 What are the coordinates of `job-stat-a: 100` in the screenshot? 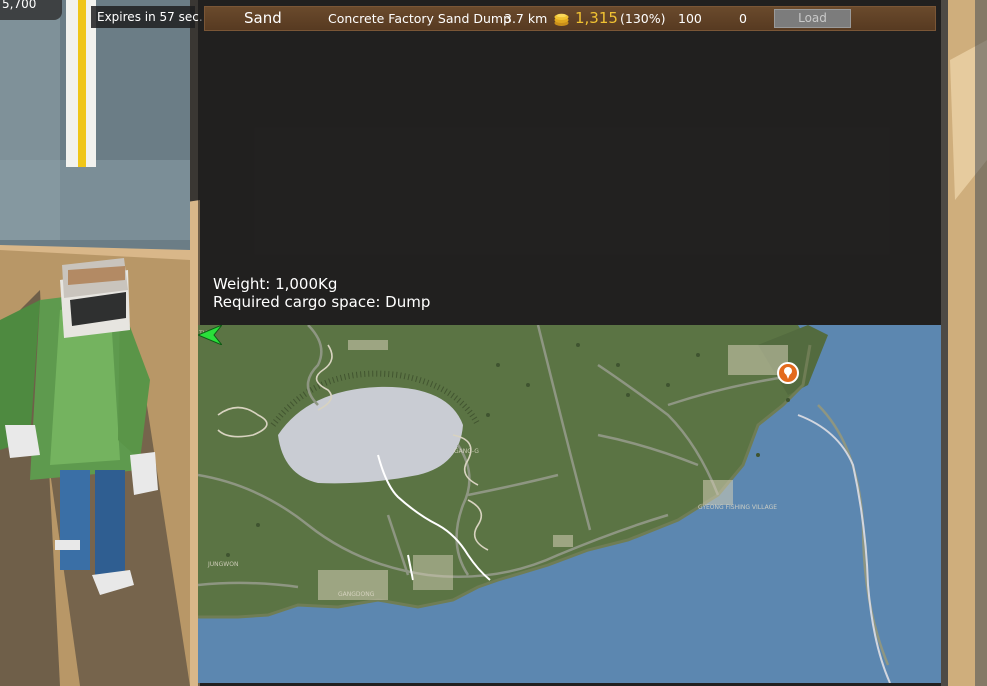 It's located at (690, 18).